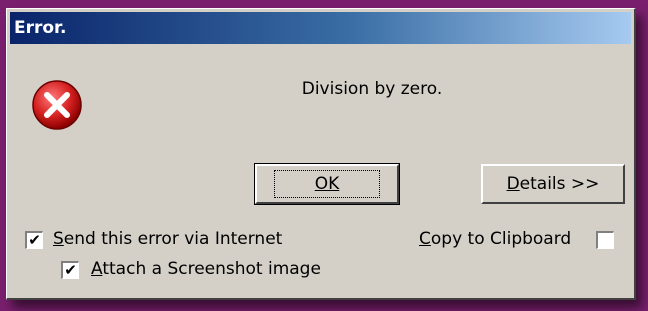 This screenshot has width=648, height=311. What do you see at coordinates (167, 239) in the screenshot?
I see `send-error-label: Send this error via Internet` at bounding box center [167, 239].